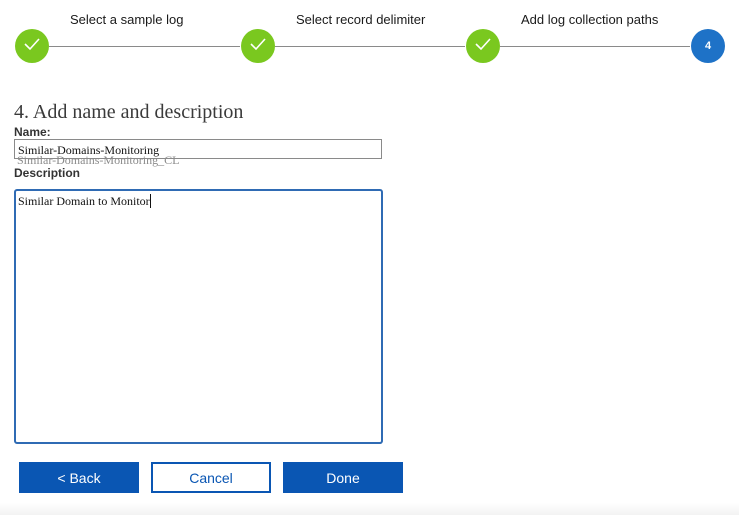 The height and width of the screenshot is (515, 739). I want to click on back-button: < Back, so click(79, 477).